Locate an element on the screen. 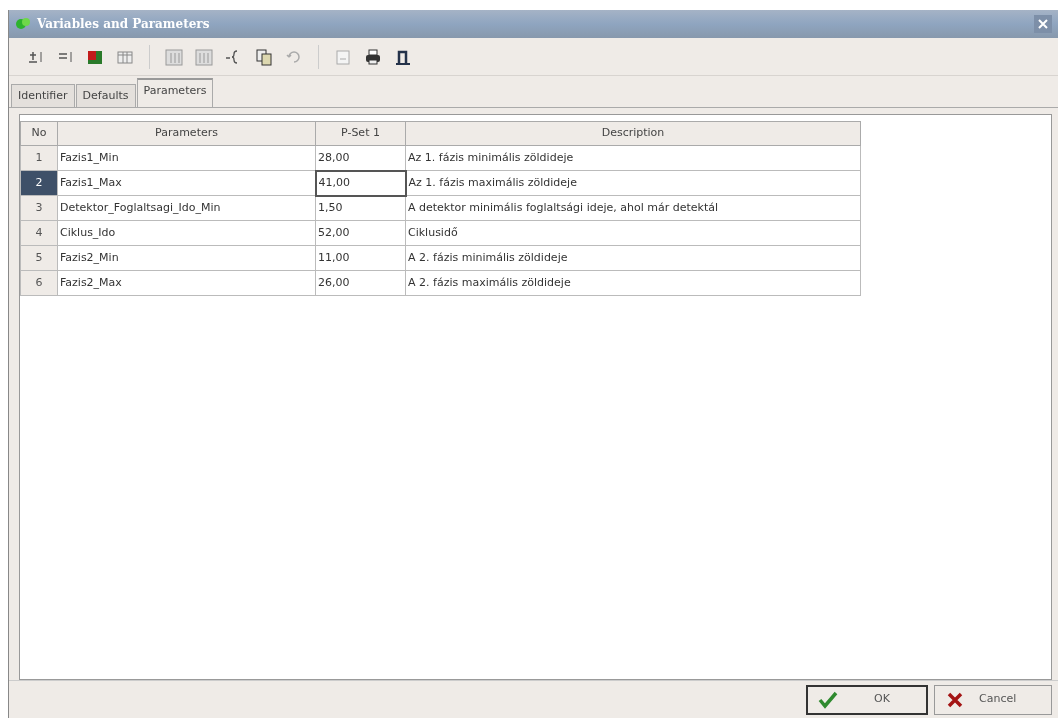 The image size is (1058, 718). app-icon is located at coordinates (23, 24).